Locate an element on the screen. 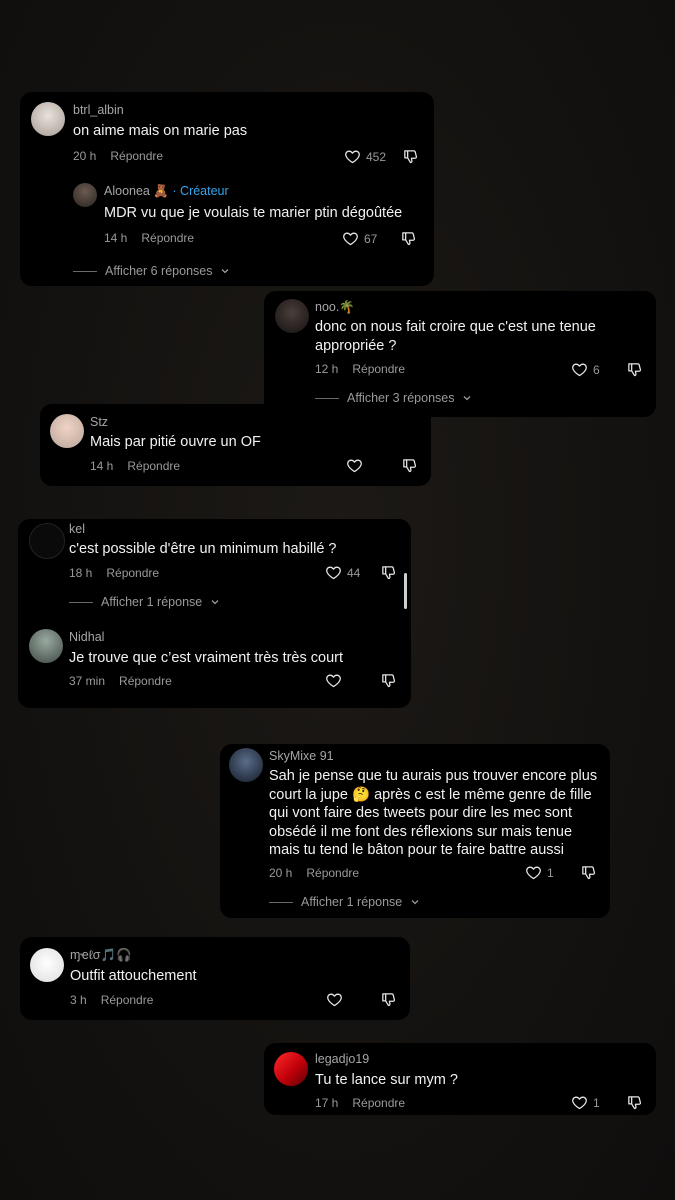  comment-username: legadjo19 is located at coordinates (342, 1059).